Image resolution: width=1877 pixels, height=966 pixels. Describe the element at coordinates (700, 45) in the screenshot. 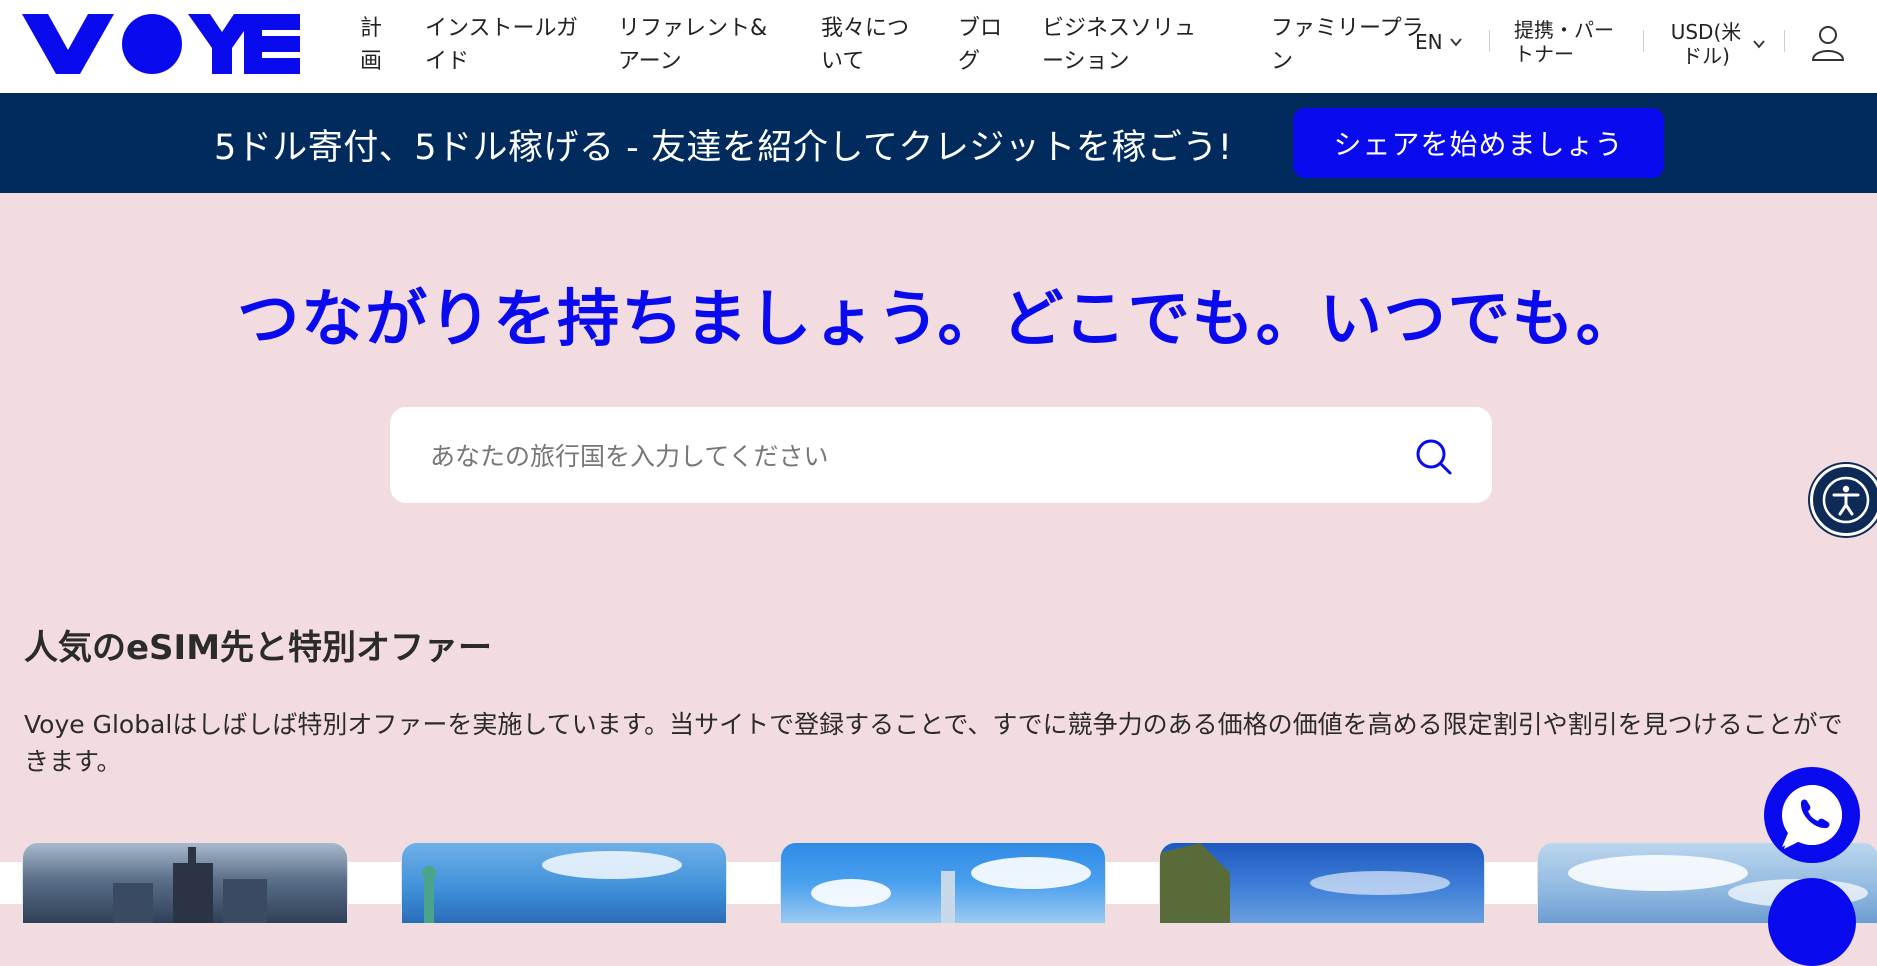

I see `nav-refer-earn: リファレント&アーン` at that location.